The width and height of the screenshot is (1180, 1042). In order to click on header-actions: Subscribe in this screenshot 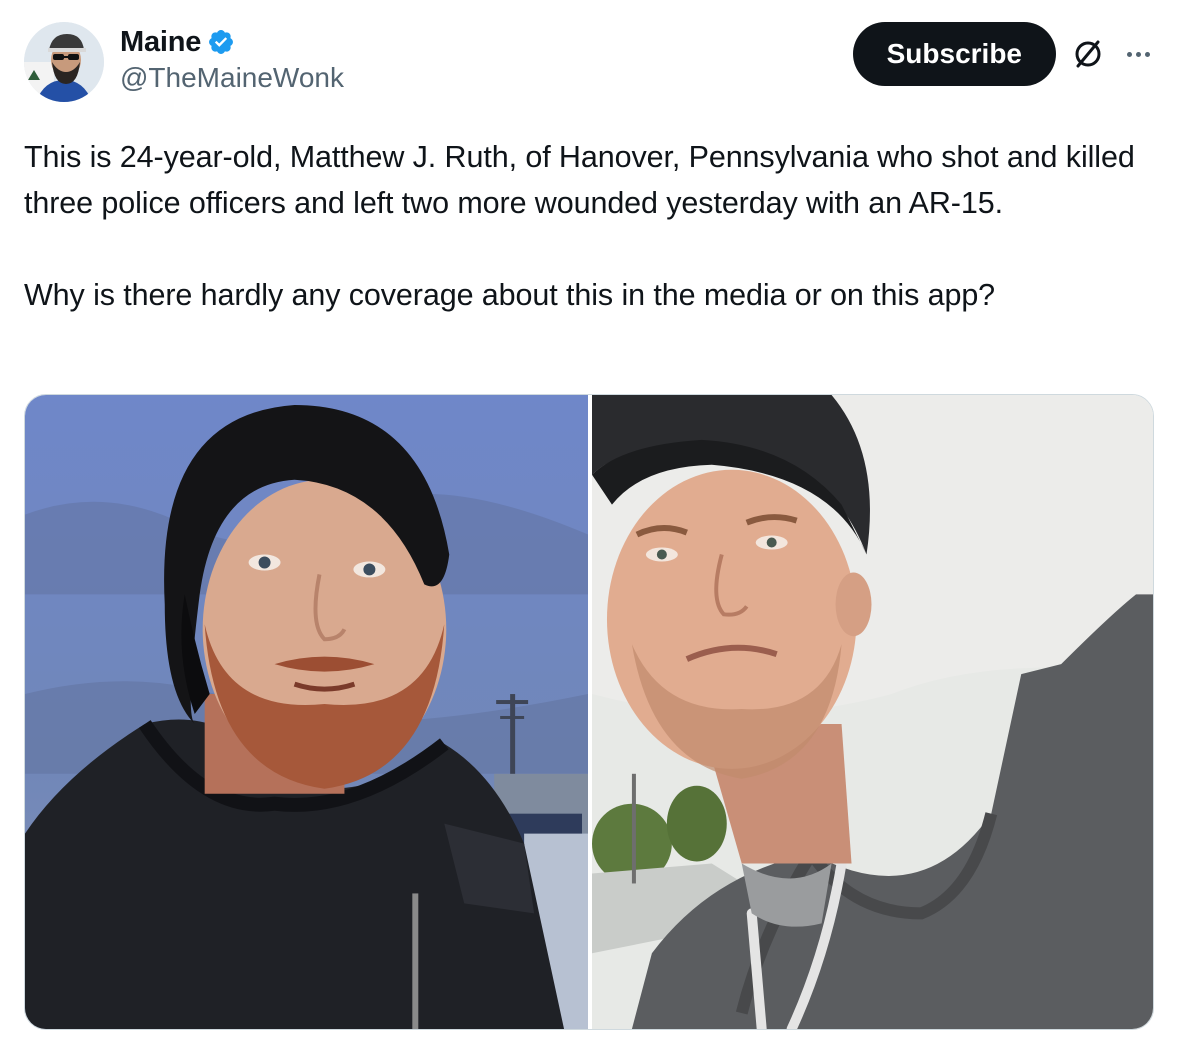, I will do `click(1004, 54)`.